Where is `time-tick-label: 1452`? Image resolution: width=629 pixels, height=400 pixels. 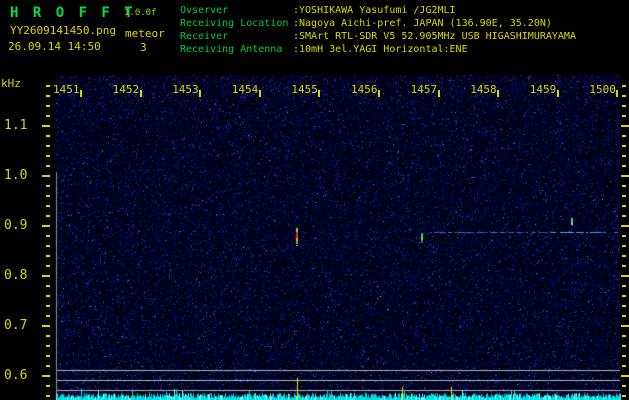 time-tick-label: 1452 is located at coordinates (126, 89).